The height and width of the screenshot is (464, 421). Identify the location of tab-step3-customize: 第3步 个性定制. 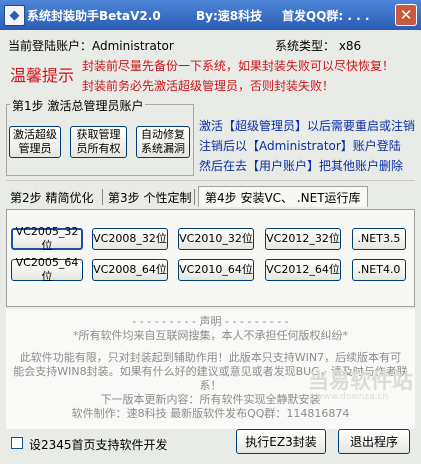
(149, 197).